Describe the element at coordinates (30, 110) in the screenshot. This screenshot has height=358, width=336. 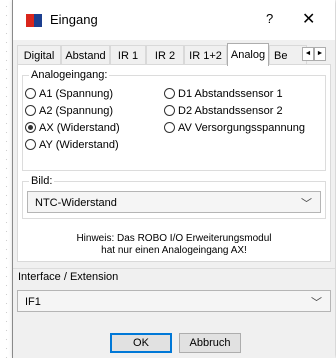
I see `radio-a2-icon` at that location.